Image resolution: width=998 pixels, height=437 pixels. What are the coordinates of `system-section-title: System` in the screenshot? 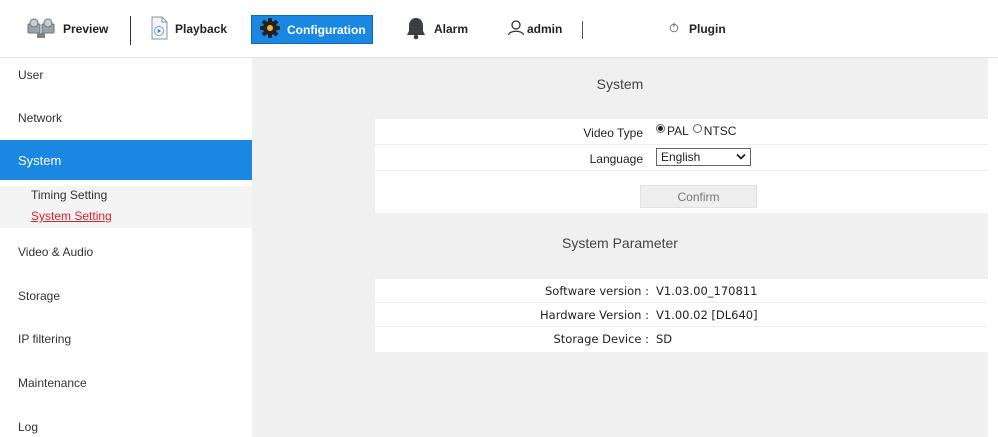 It's located at (620, 84).